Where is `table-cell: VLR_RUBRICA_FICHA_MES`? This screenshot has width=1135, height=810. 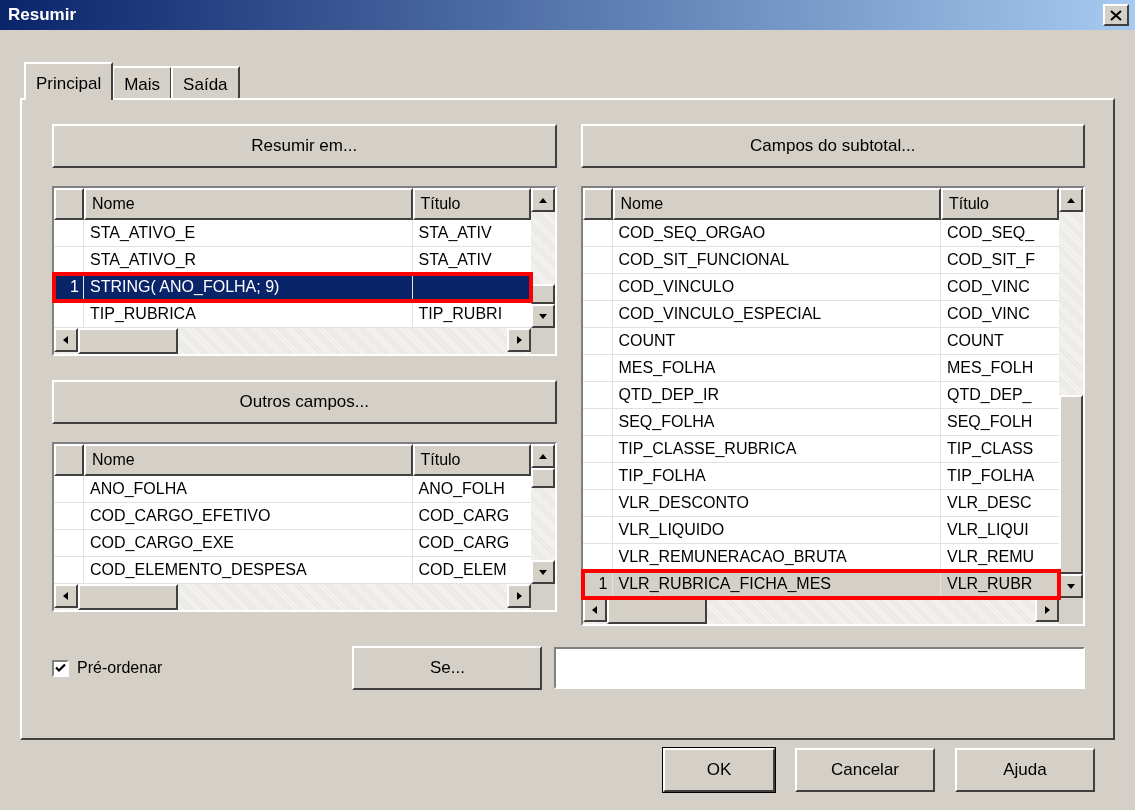 table-cell: VLR_RUBRICA_FICHA_MES is located at coordinates (776, 584).